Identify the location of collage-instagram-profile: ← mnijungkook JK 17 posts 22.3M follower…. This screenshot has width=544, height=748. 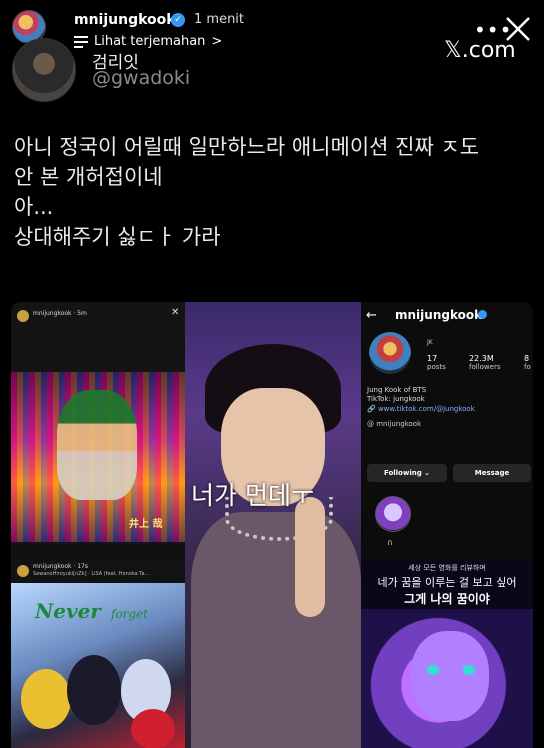
(447, 431).